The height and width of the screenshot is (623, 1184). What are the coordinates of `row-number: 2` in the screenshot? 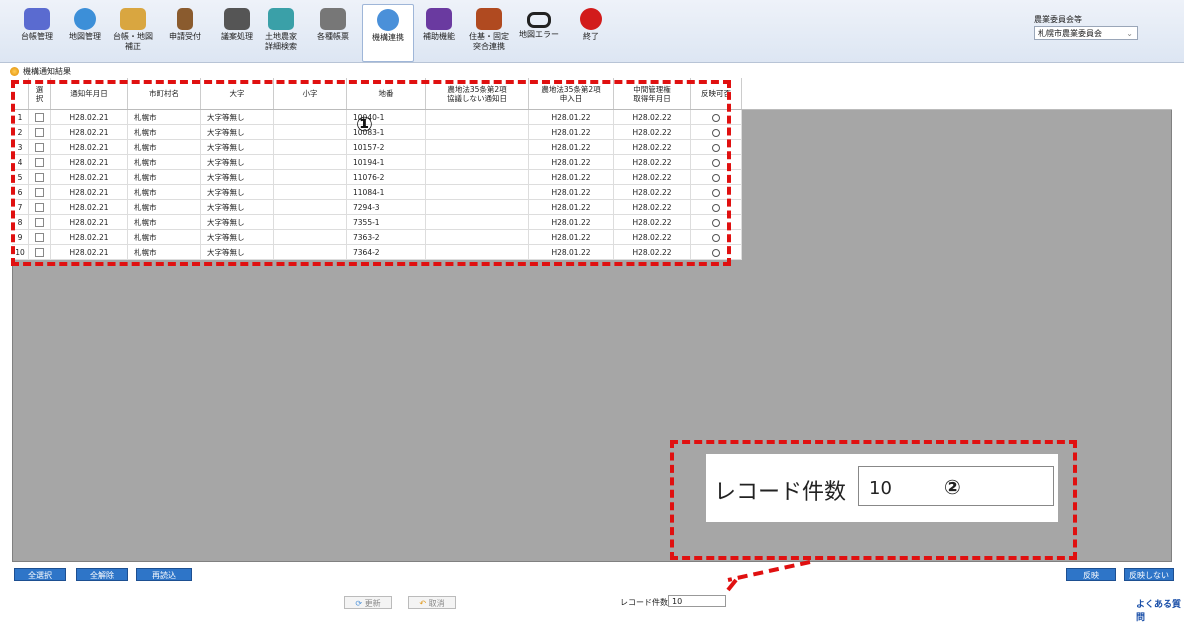 It's located at (20, 132).